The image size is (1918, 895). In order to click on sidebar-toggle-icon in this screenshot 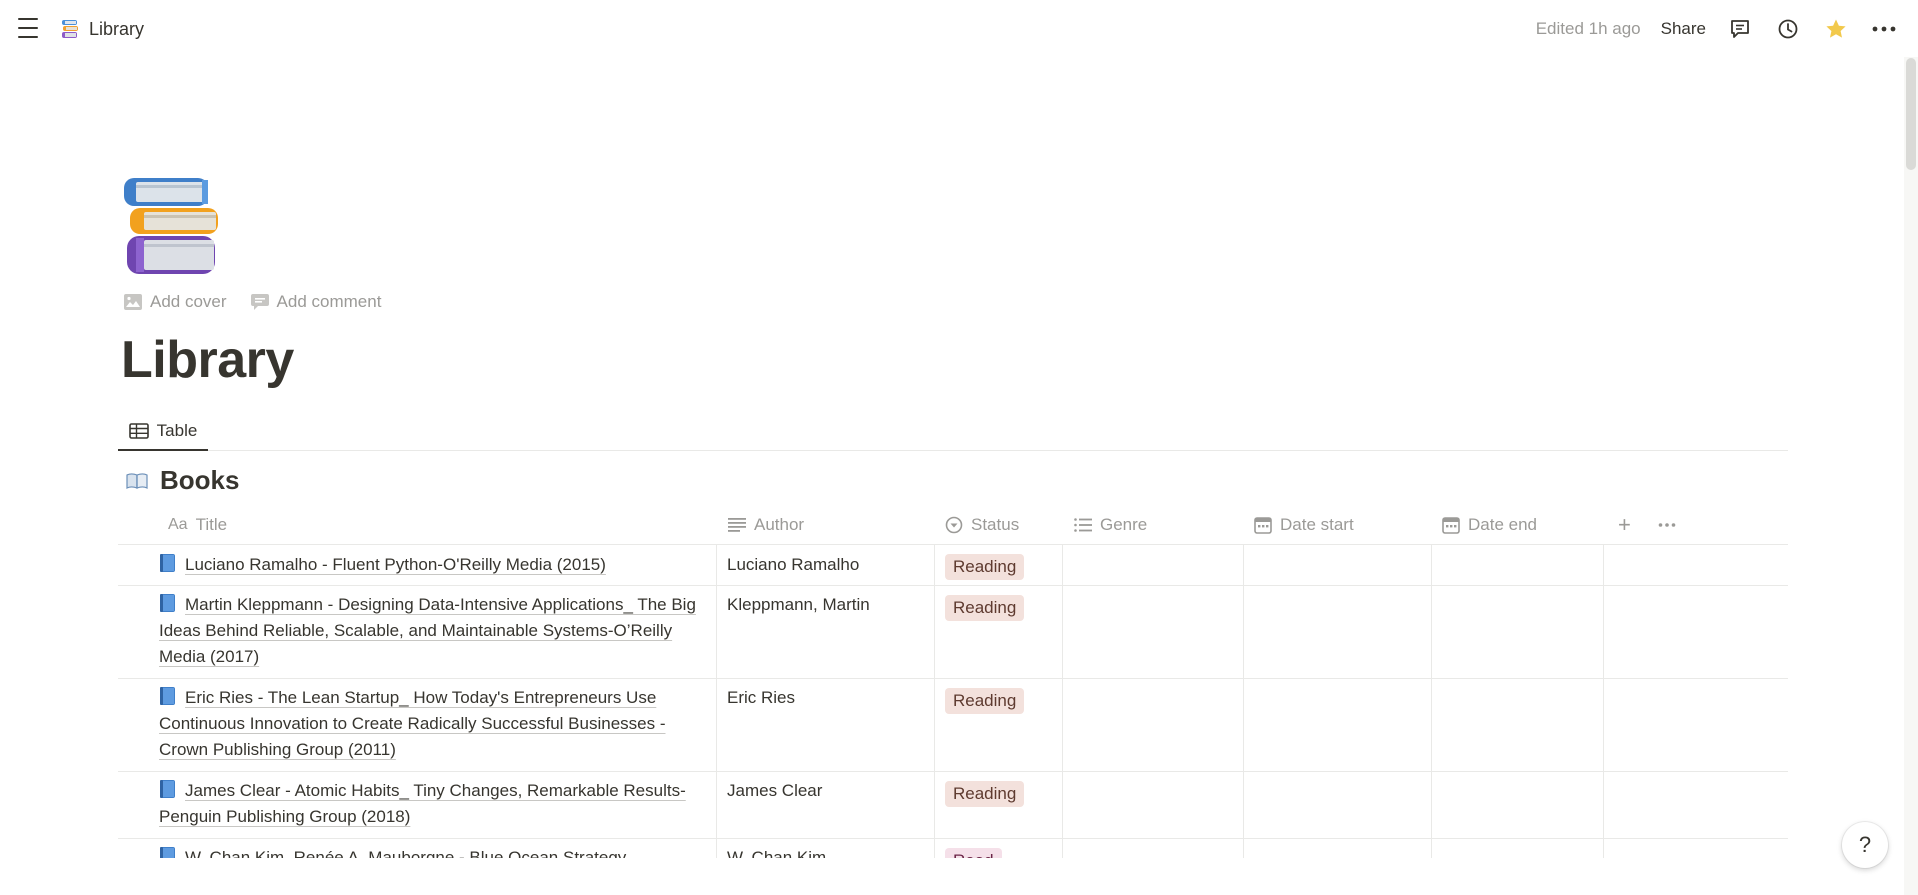, I will do `click(28, 28)`.